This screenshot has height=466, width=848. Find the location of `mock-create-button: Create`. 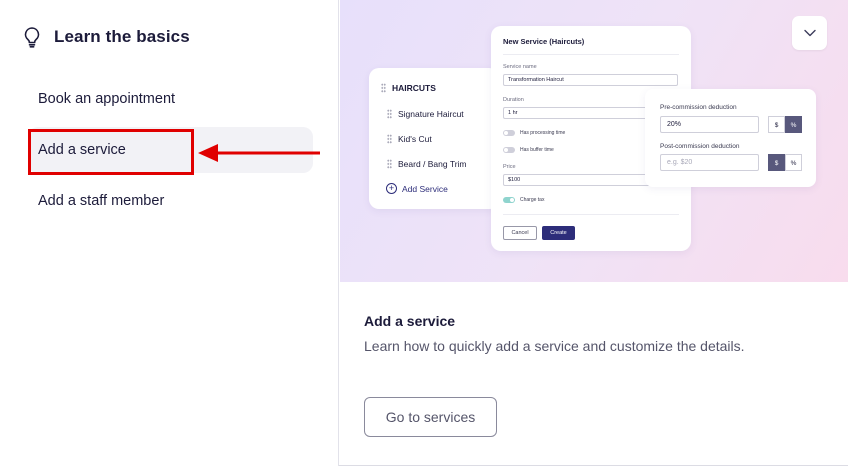

mock-create-button: Create is located at coordinates (558, 233).